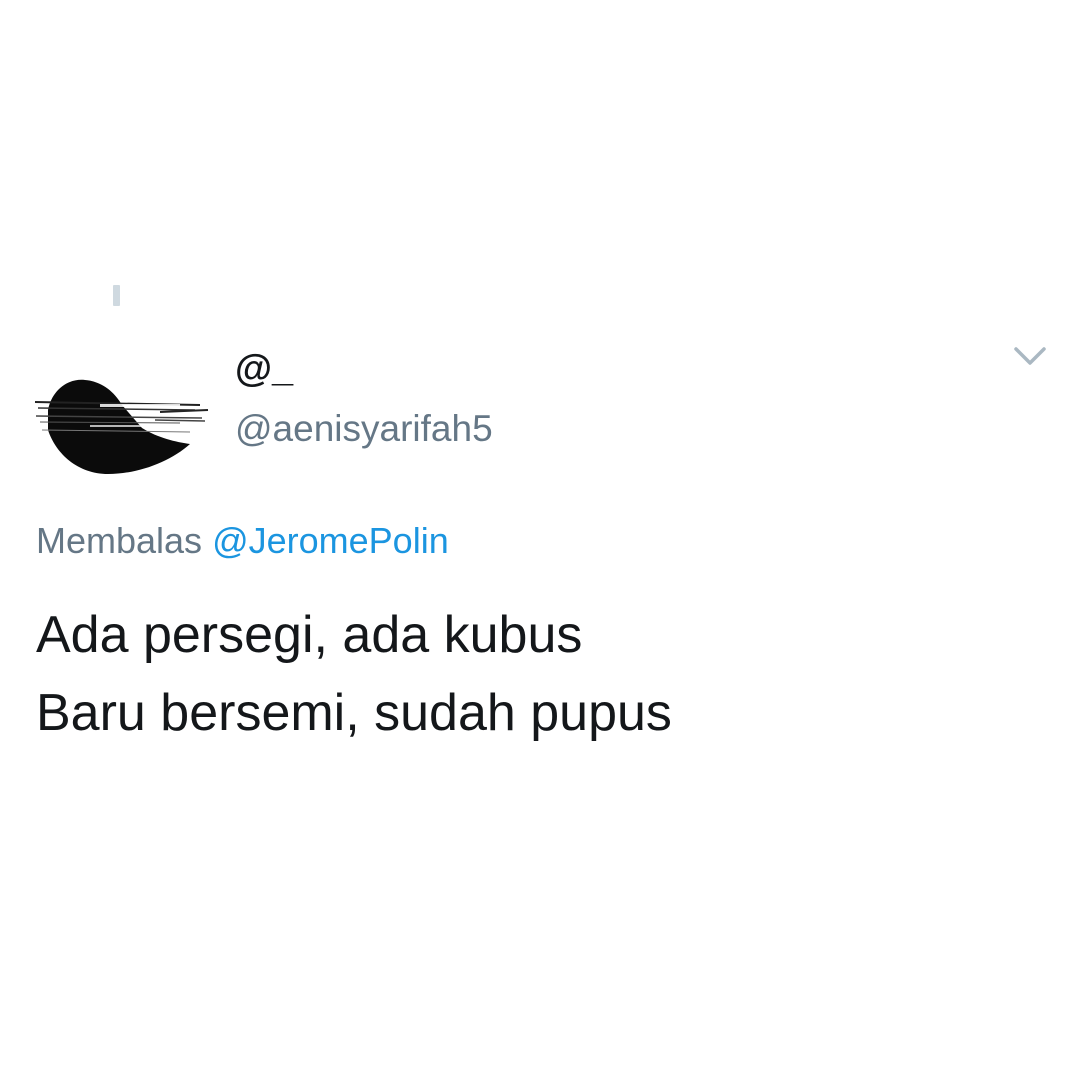  What do you see at coordinates (120, 415) in the screenshot?
I see `avatar` at bounding box center [120, 415].